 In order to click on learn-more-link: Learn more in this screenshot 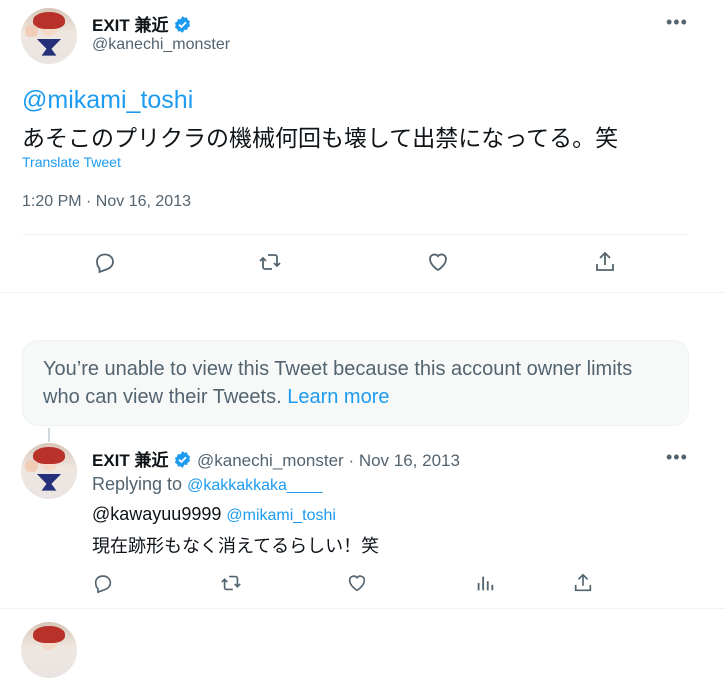, I will do `click(338, 397)`.